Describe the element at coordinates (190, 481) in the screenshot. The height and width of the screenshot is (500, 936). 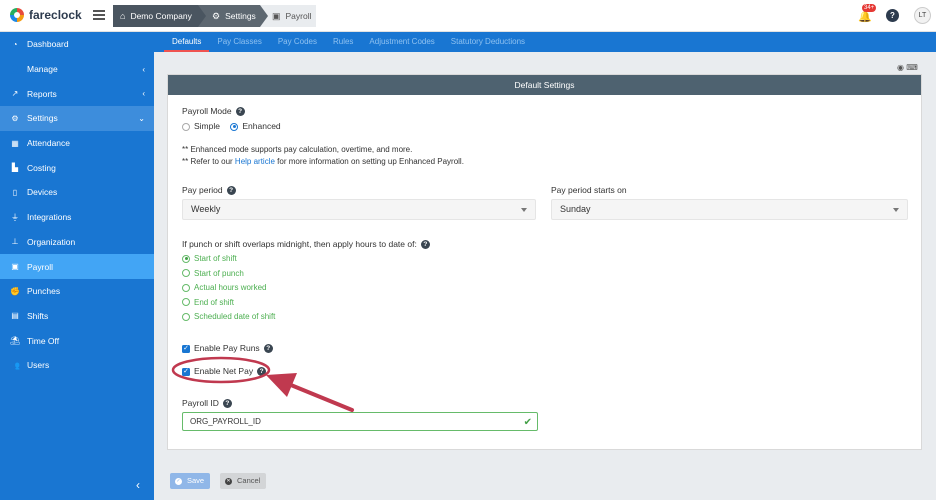
I see `save-button: ✓ Save` at that location.